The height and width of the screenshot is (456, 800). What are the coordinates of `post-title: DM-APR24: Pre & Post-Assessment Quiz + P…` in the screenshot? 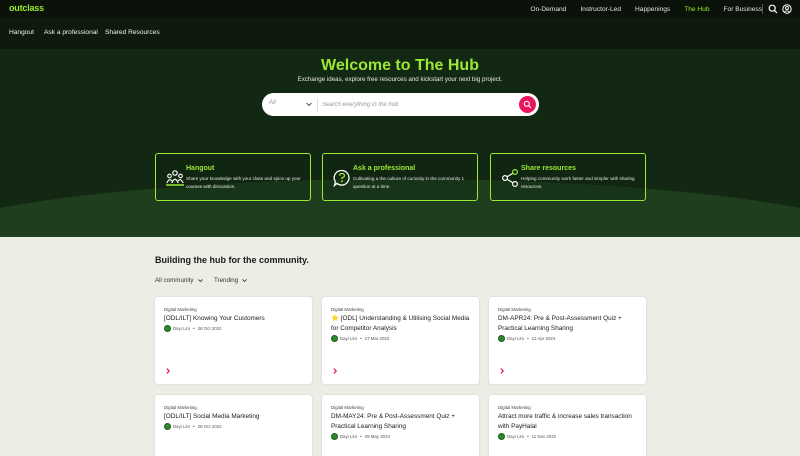 It's located at (560, 323).